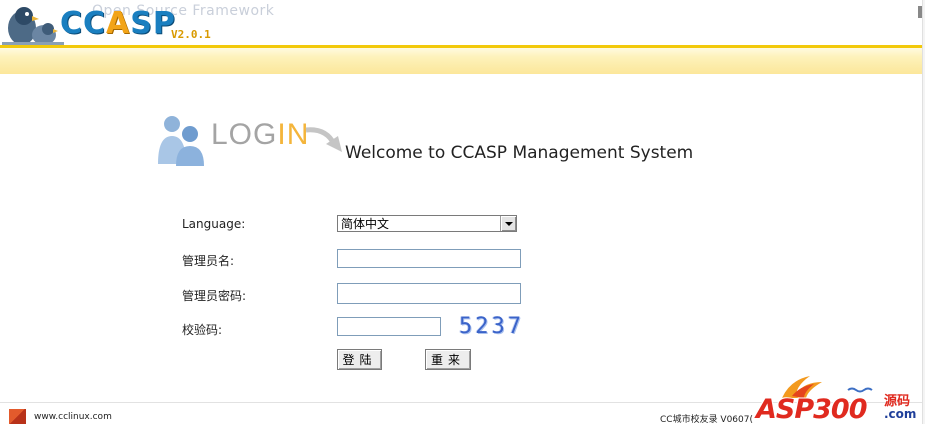  I want to click on header-band, so click(461, 59).